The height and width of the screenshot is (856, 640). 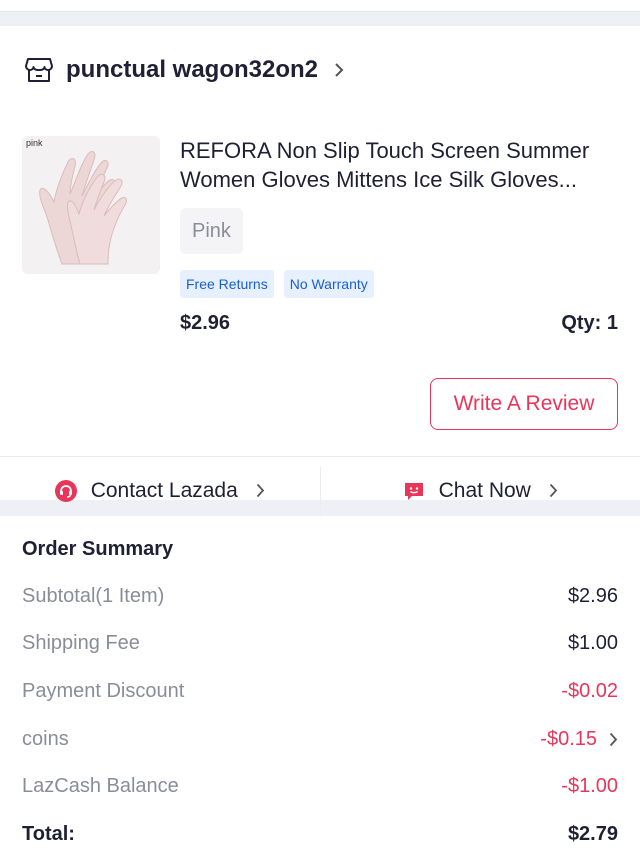 What do you see at coordinates (48, 833) in the screenshot?
I see `total-label: Total:` at bounding box center [48, 833].